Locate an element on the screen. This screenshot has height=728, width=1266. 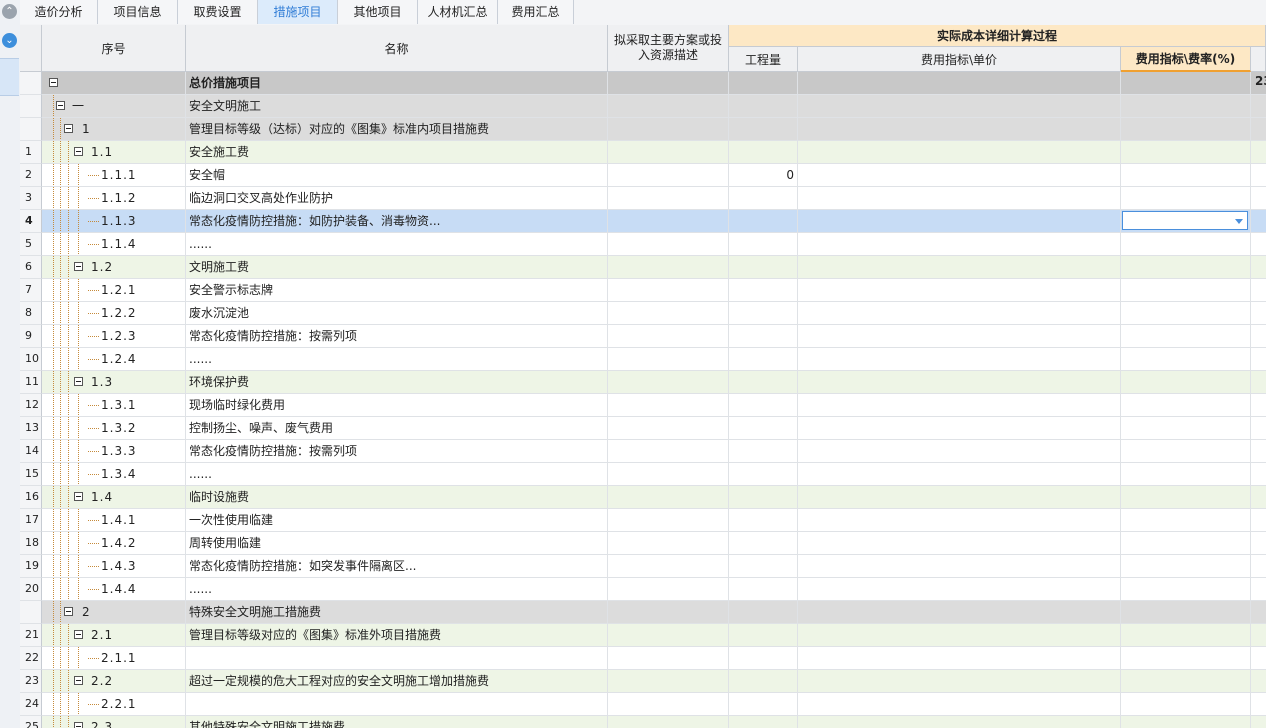
total-row: 总价措施项目 is located at coordinates (643, 83).